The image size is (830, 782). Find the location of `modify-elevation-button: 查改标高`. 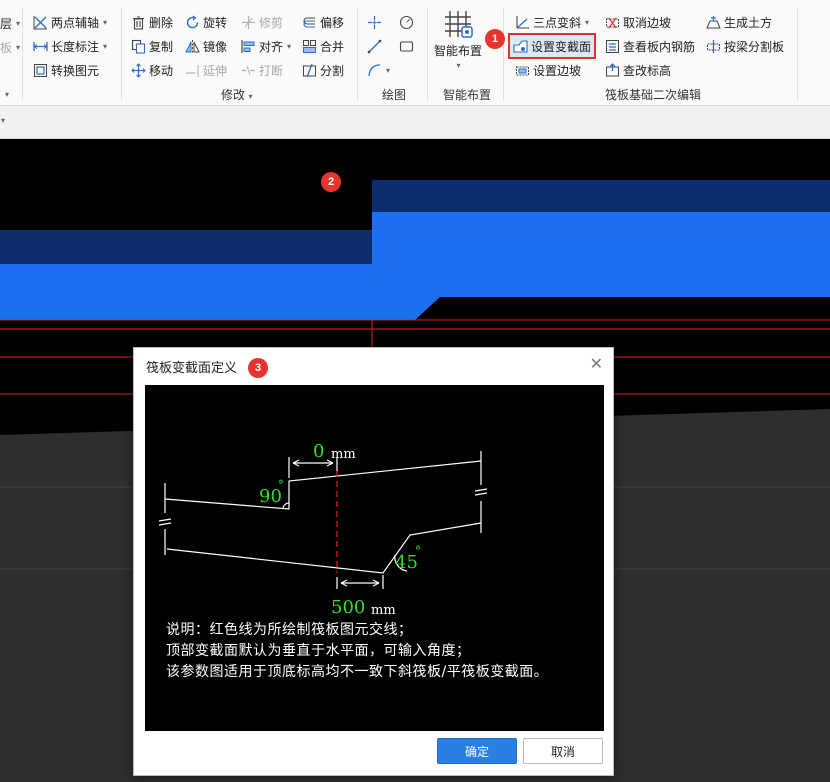

modify-elevation-button: 查改标高 is located at coordinates (638, 70).